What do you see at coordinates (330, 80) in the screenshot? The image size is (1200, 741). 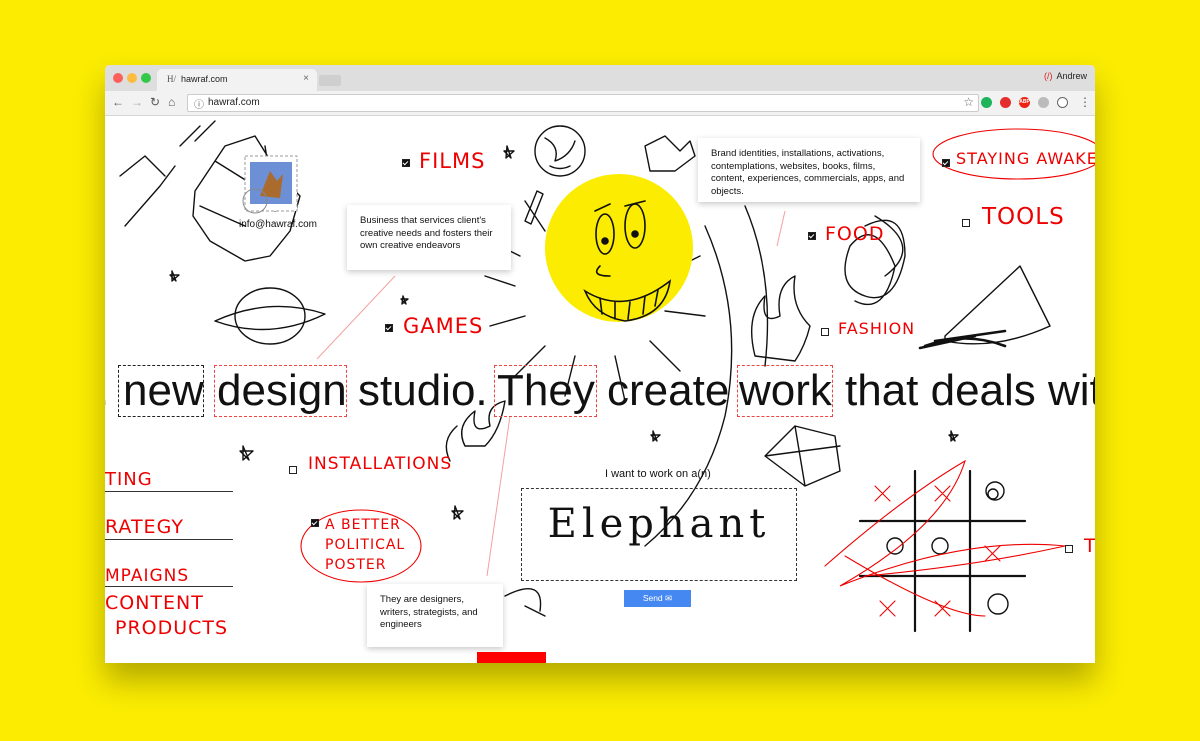 I see `new-tab-button` at bounding box center [330, 80].